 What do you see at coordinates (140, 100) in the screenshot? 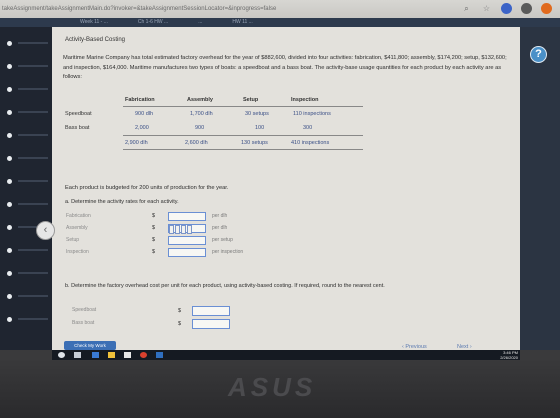
I see `table-header: Fabrication` at bounding box center [140, 100].